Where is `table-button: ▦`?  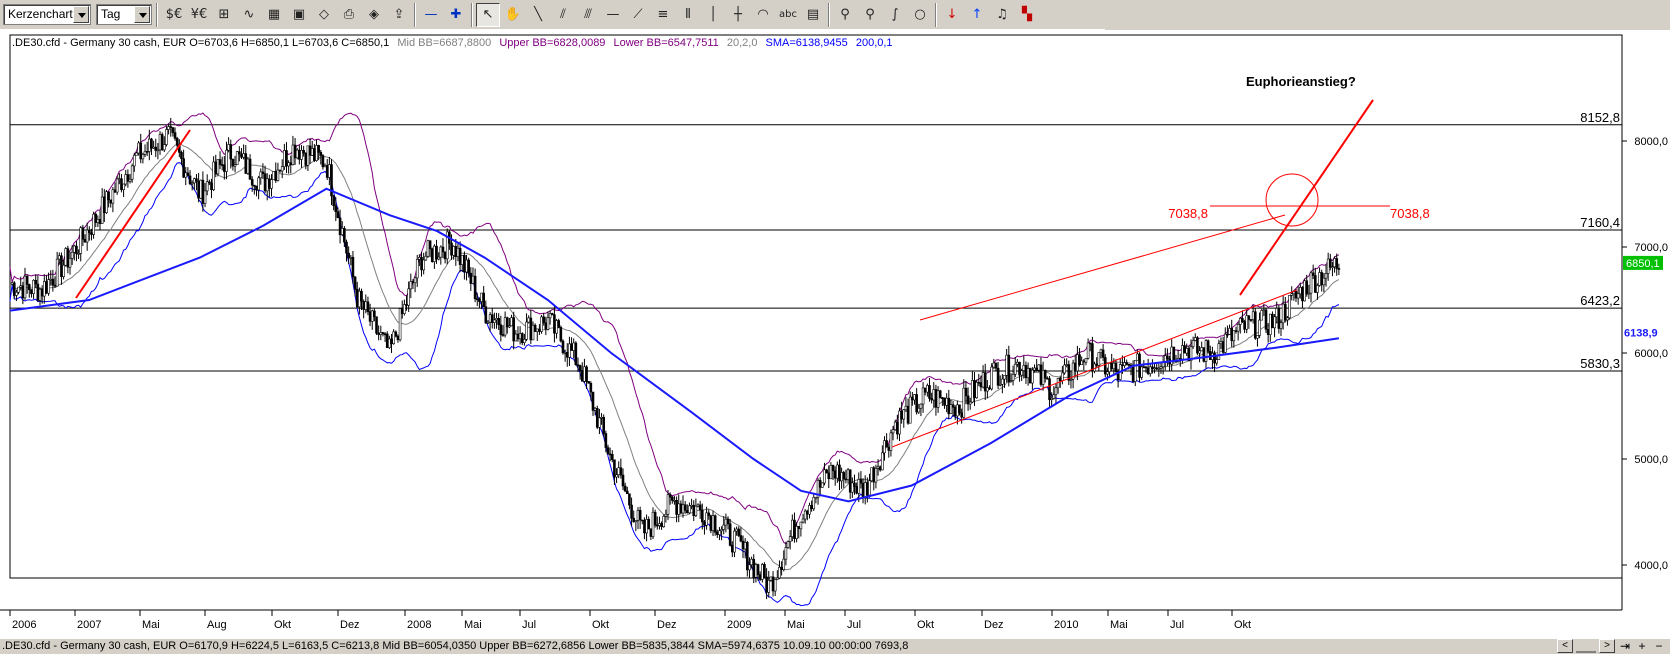 table-button: ▦ is located at coordinates (274, 15).